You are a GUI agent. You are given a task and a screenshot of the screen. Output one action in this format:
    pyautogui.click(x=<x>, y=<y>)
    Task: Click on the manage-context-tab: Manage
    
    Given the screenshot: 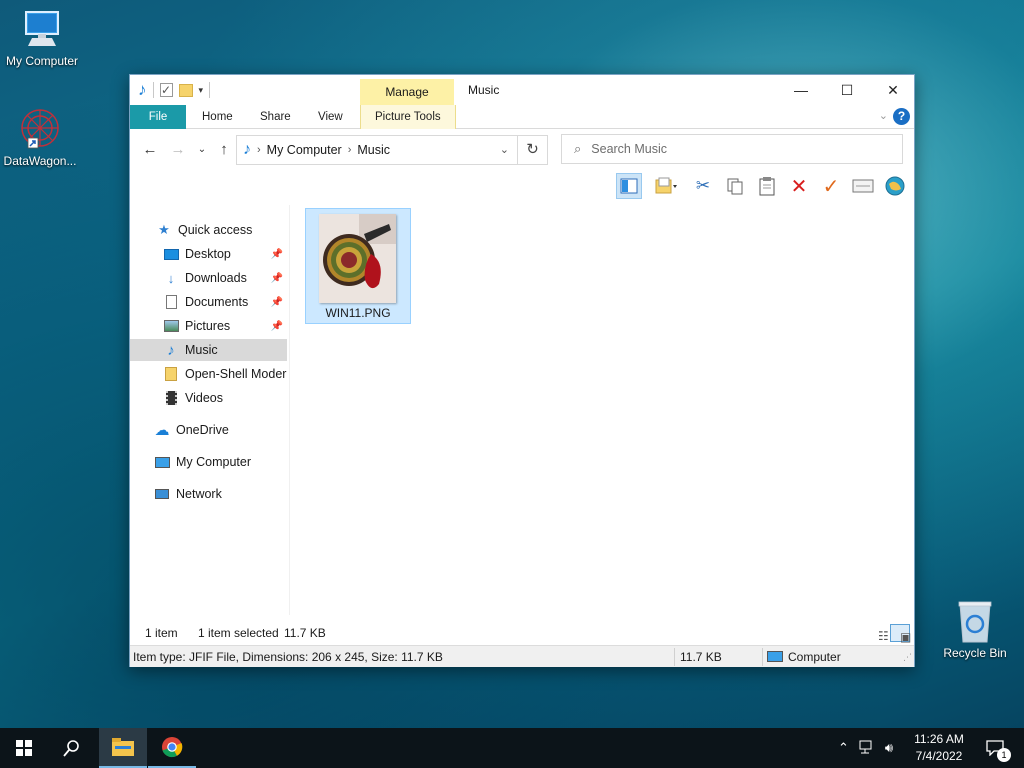 What is the action you would take?
    pyautogui.click(x=407, y=92)
    